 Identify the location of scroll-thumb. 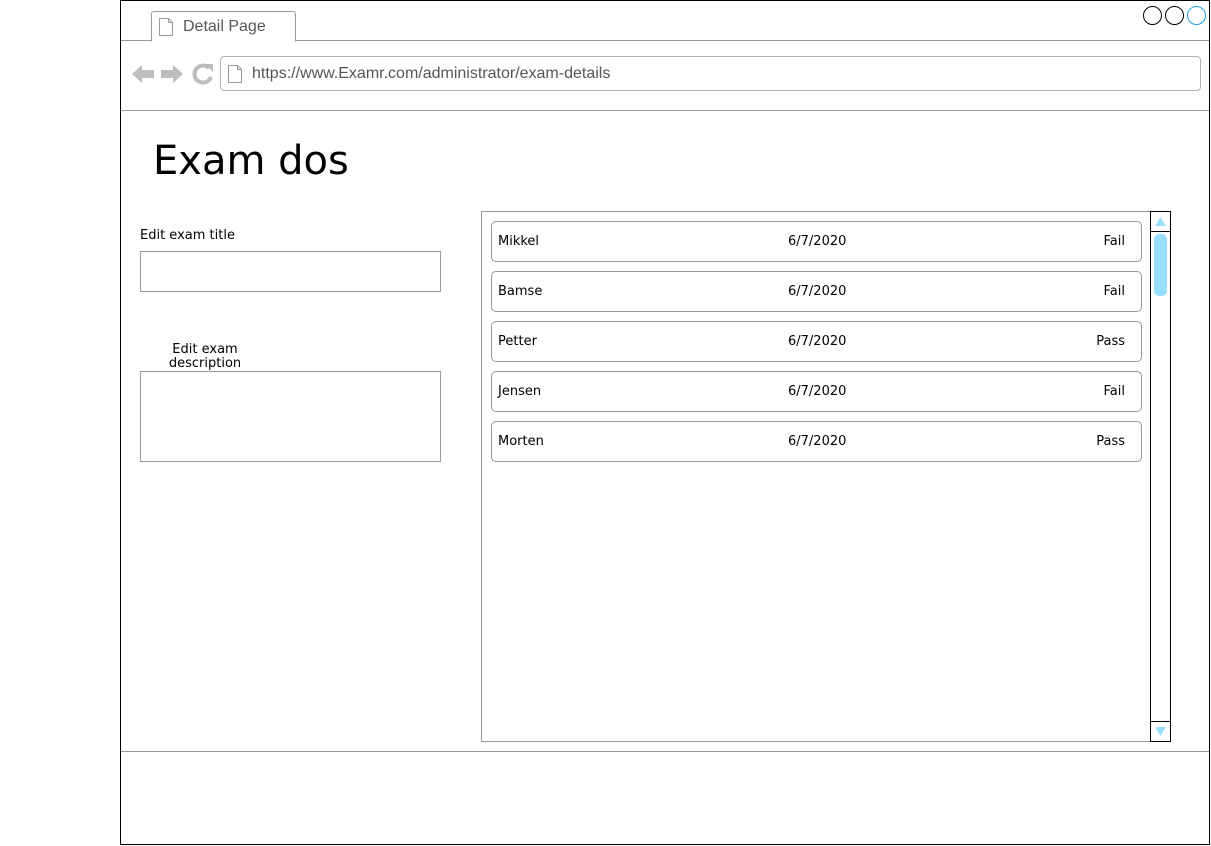
(1160, 265).